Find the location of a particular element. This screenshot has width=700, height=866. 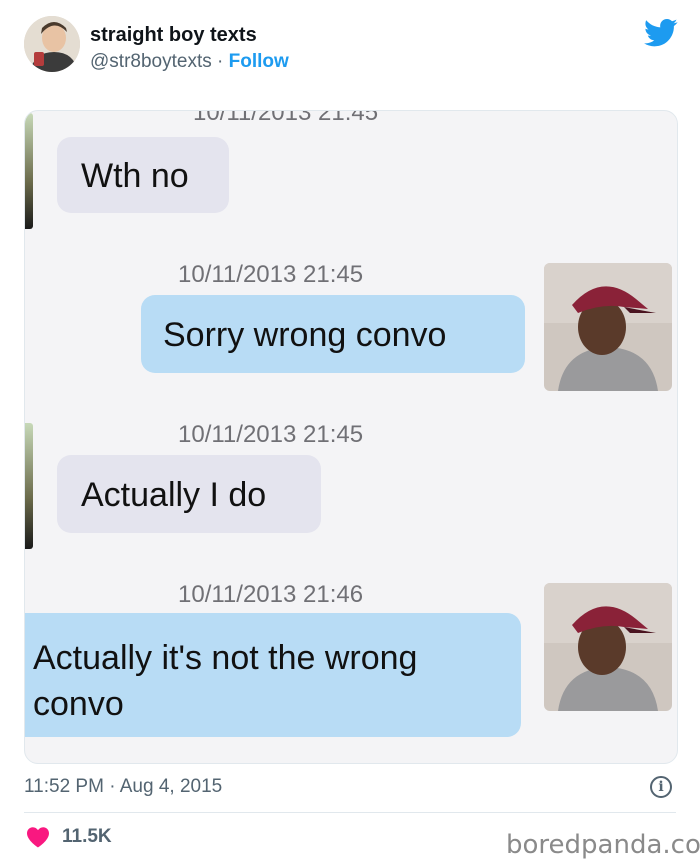

message-line: Actually it's not the wrong is located at coordinates (225, 658).